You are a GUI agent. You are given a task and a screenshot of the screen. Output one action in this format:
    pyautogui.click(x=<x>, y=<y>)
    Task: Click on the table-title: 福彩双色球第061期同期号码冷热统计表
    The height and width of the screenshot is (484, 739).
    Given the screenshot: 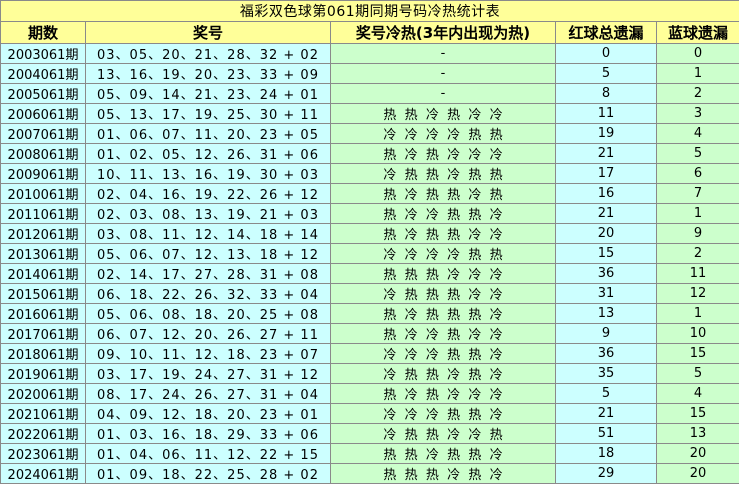 What is the action you would take?
    pyautogui.click(x=370, y=11)
    